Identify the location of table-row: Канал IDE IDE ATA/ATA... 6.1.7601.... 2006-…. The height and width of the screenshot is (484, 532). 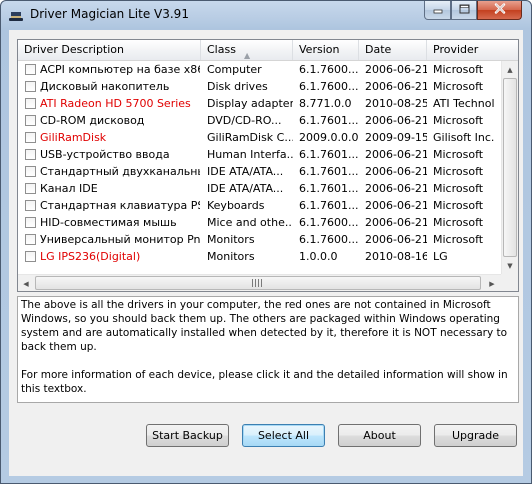
(259, 188).